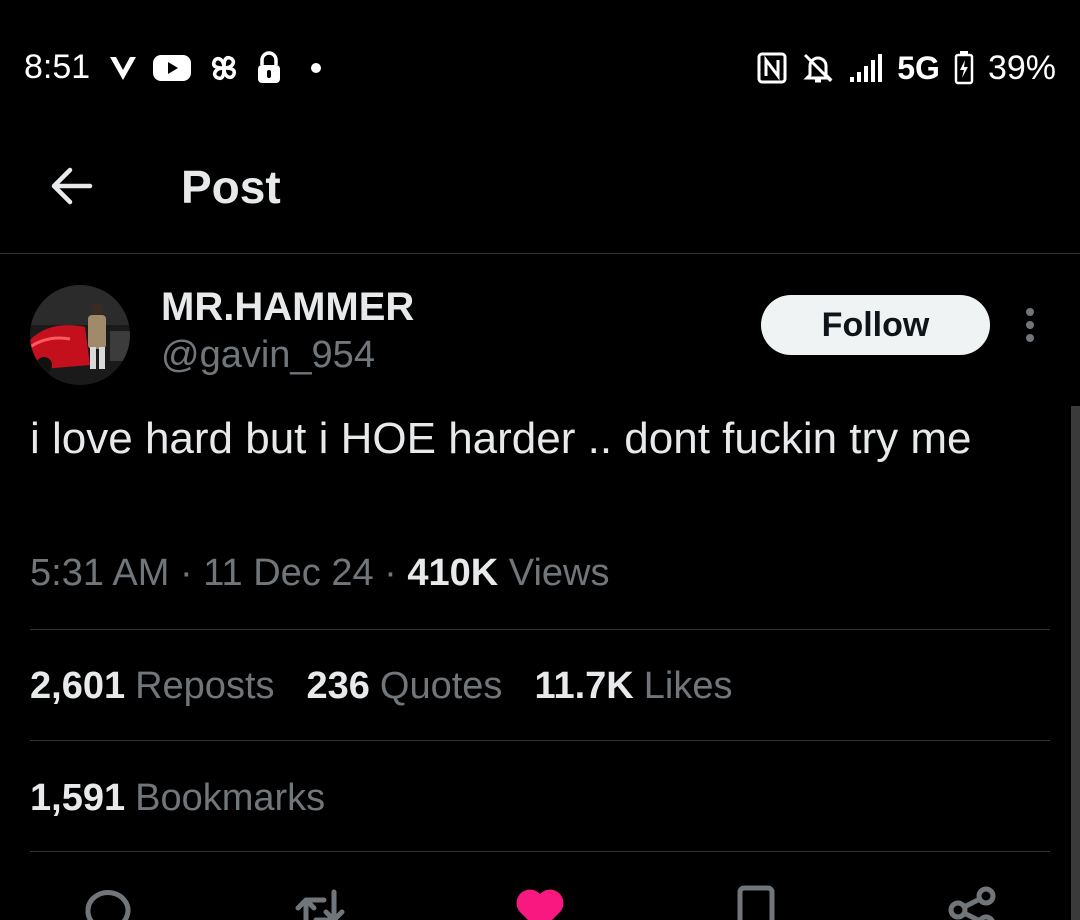 The image size is (1080, 920). I want to click on bookmarks-stat: 1,591 Bookmarks, so click(177, 798).